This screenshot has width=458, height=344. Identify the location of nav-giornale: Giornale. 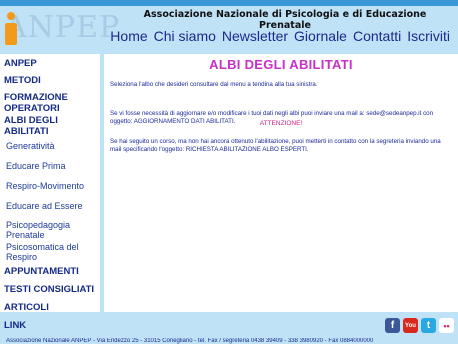
(320, 39).